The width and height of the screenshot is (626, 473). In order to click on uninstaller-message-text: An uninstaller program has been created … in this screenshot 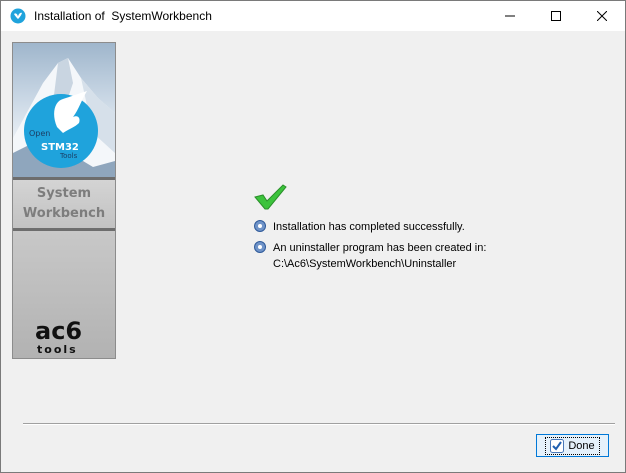, I will do `click(380, 248)`.